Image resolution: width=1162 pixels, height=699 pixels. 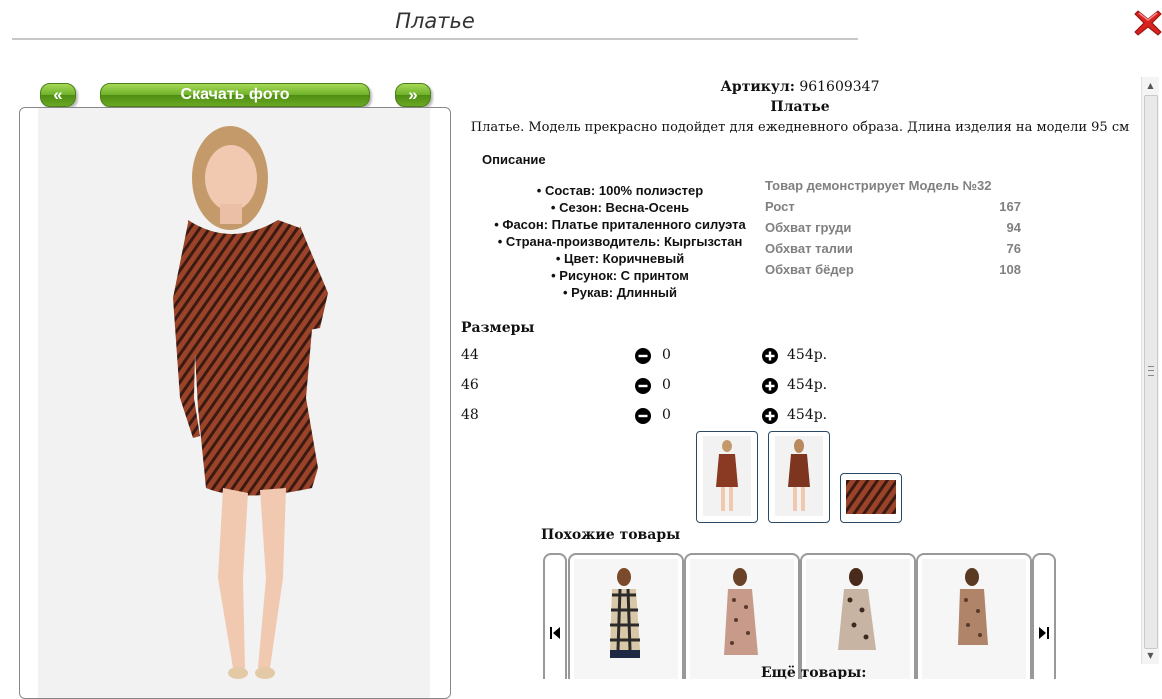 I want to click on size-label: 46, so click(x=470, y=385).